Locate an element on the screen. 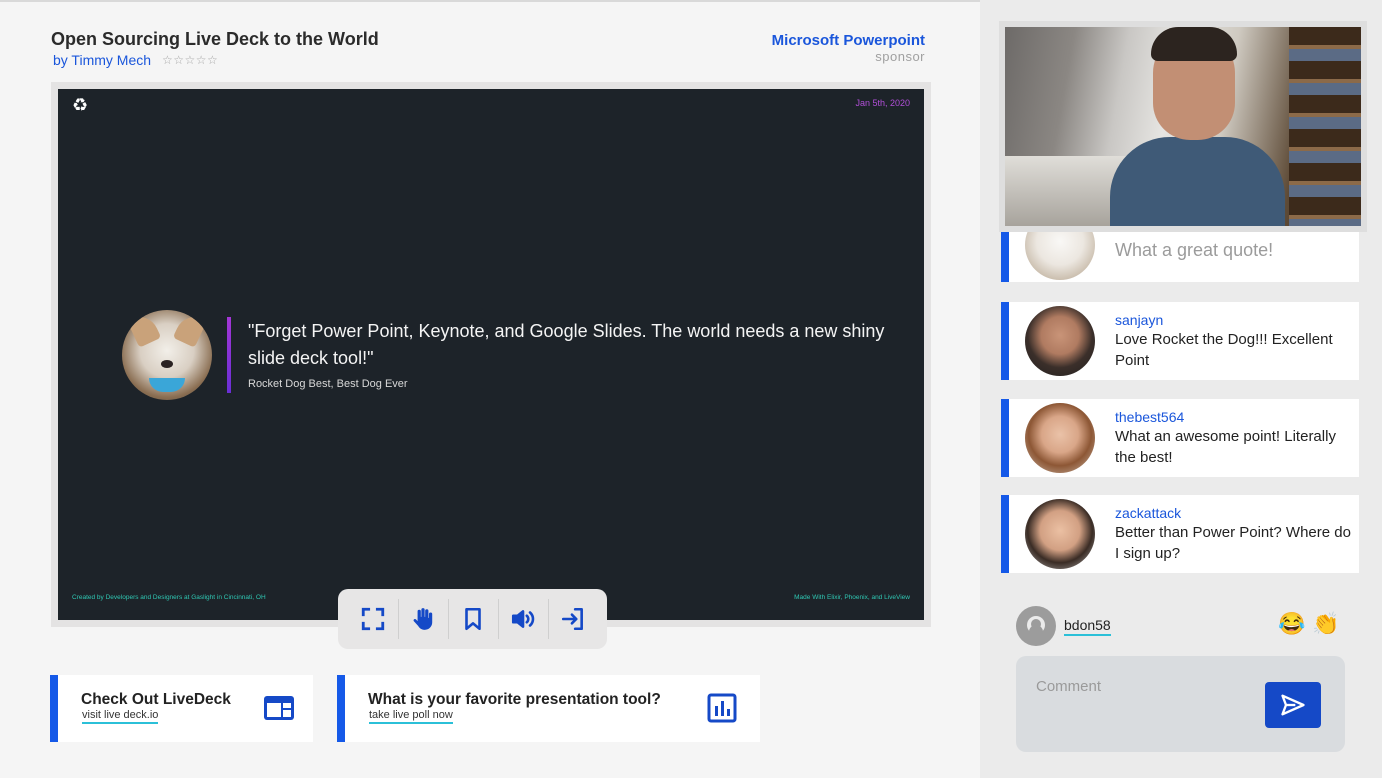 The width and height of the screenshot is (1382, 778). sponsor-link: Microsoft Powerpoint is located at coordinates (848, 40).